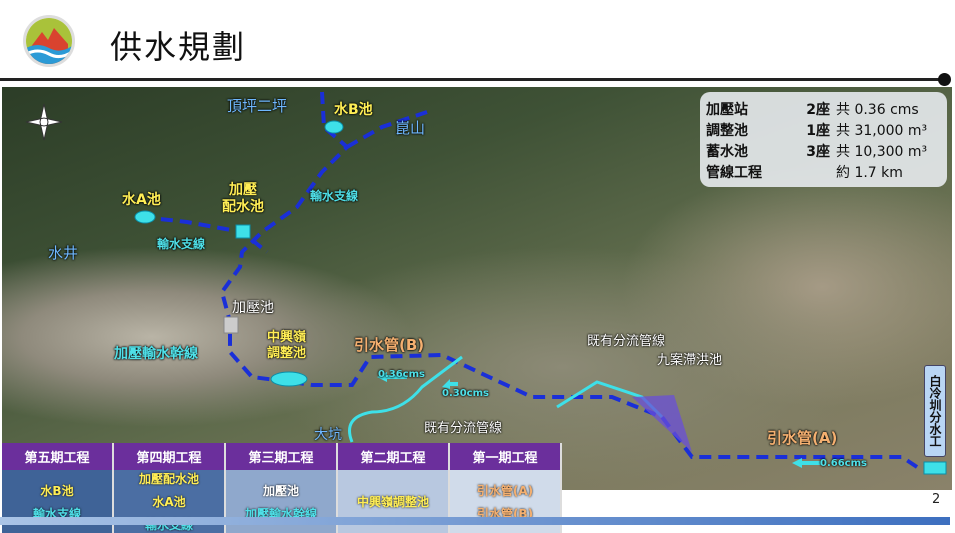 The width and height of the screenshot is (955, 533). What do you see at coordinates (289, 379) in the screenshot?
I see `regulating-pool-icon` at bounding box center [289, 379].